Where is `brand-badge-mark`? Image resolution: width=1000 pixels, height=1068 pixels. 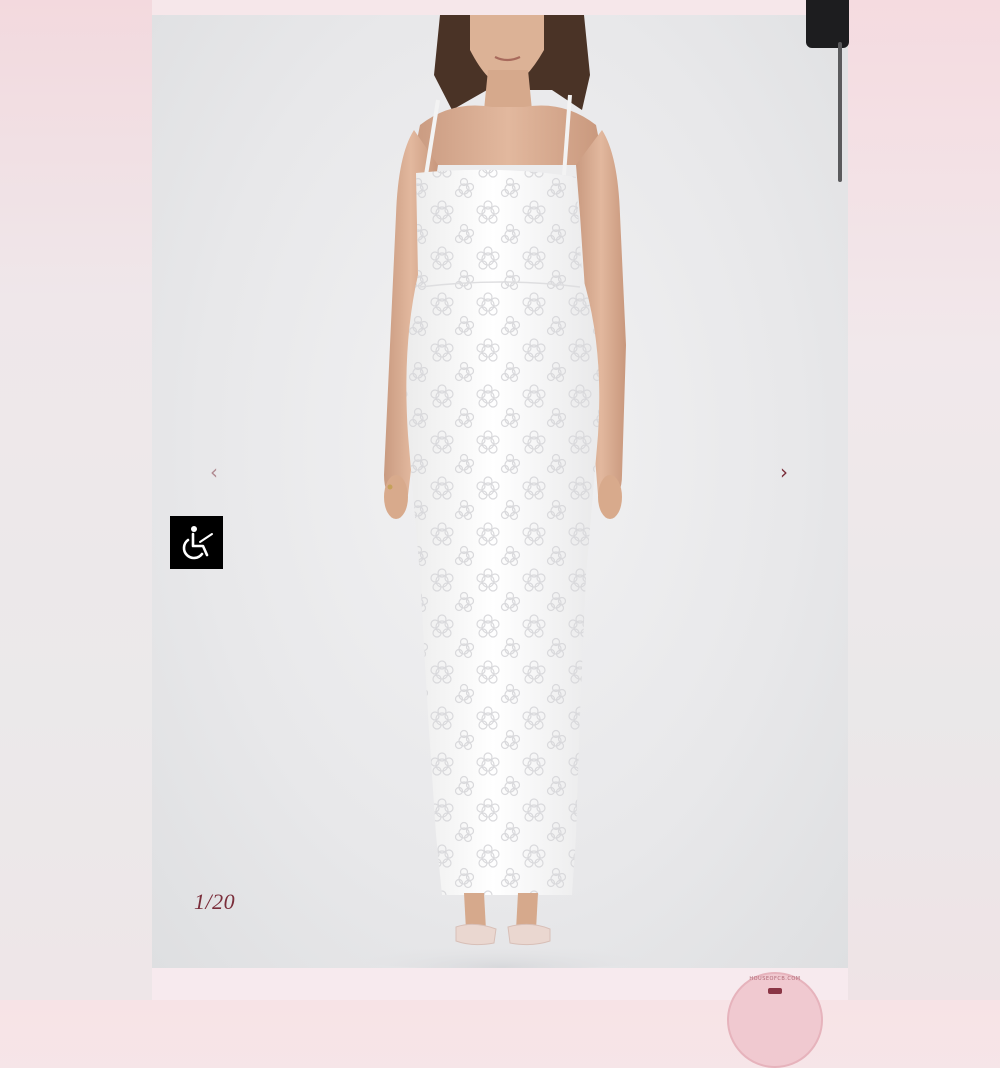 brand-badge-mark is located at coordinates (775, 991).